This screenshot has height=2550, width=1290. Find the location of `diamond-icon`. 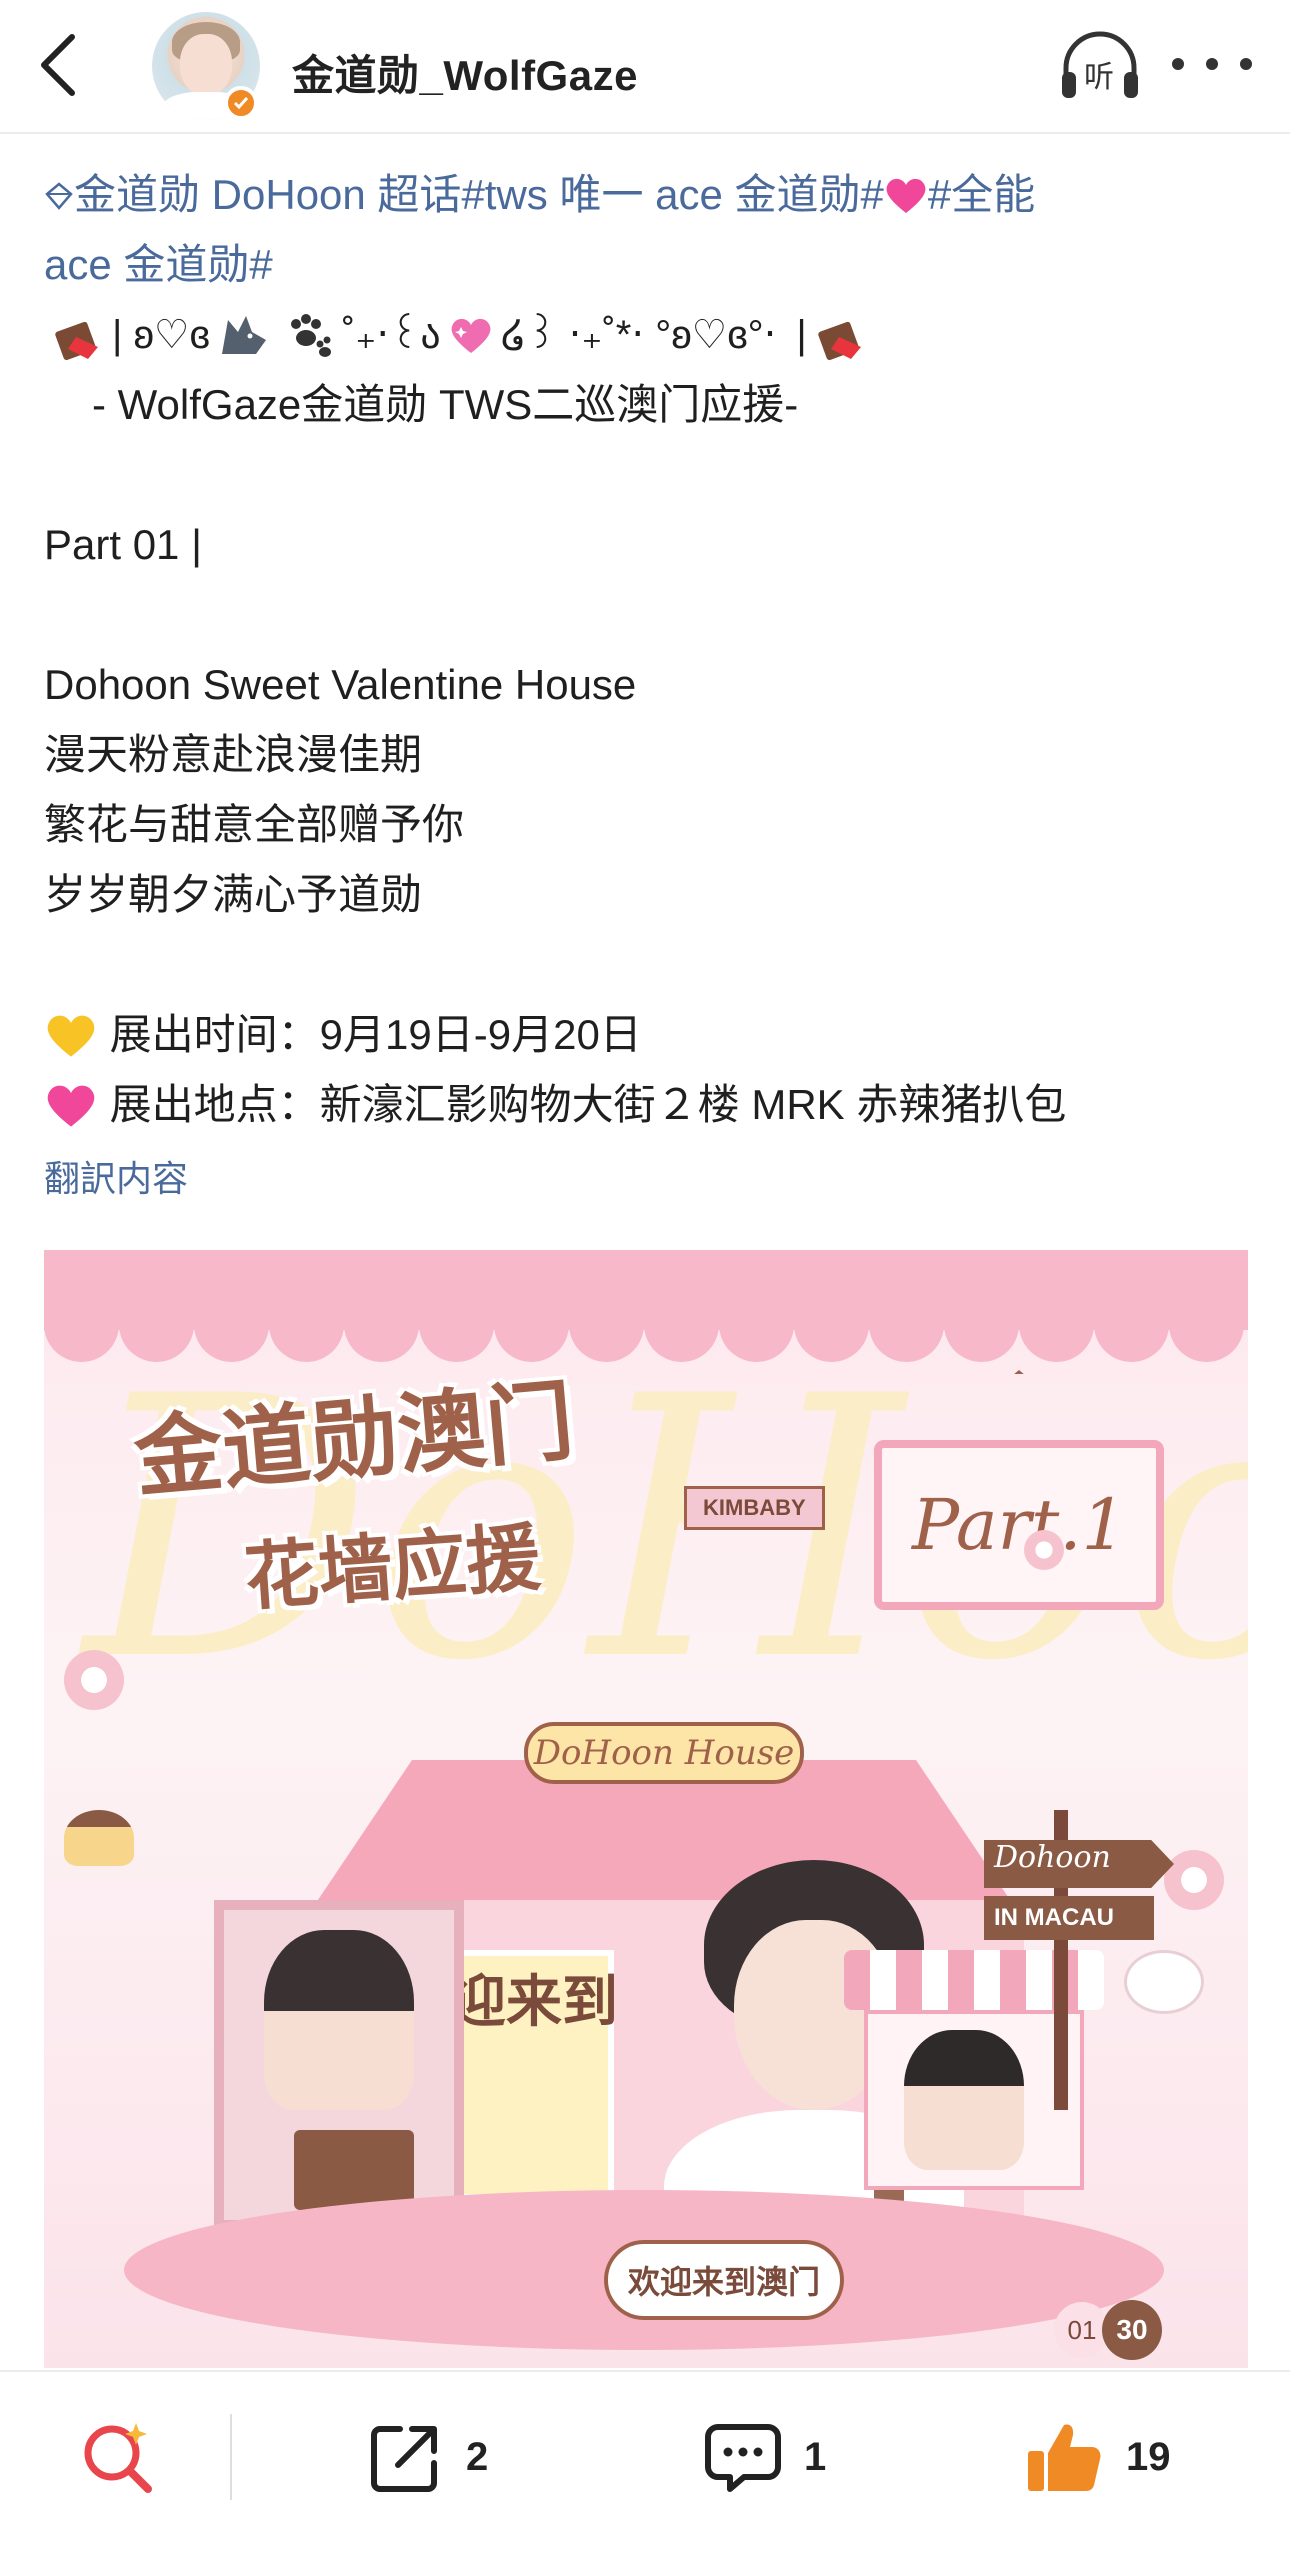

diamond-icon is located at coordinates (59, 196).